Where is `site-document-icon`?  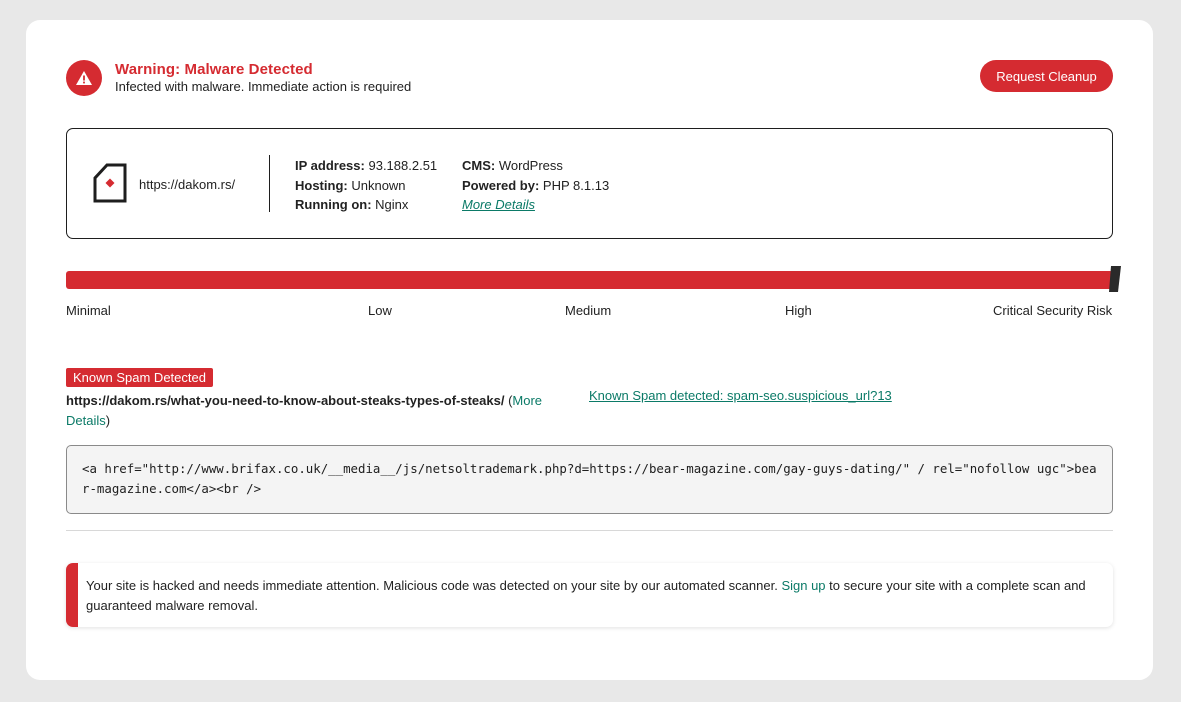
site-document-icon is located at coordinates (110, 183).